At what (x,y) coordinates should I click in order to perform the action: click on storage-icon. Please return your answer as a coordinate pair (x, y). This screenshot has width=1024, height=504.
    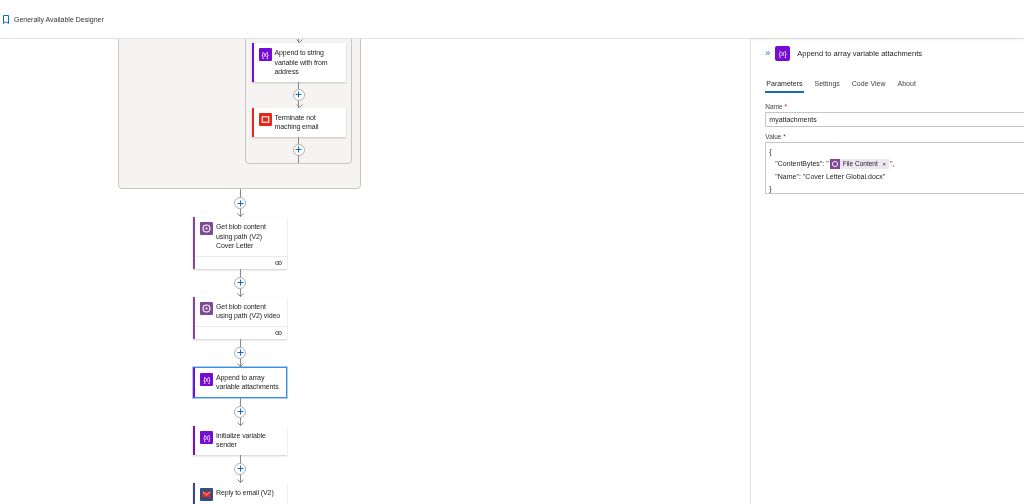
    Looking at the image, I should click on (834, 163).